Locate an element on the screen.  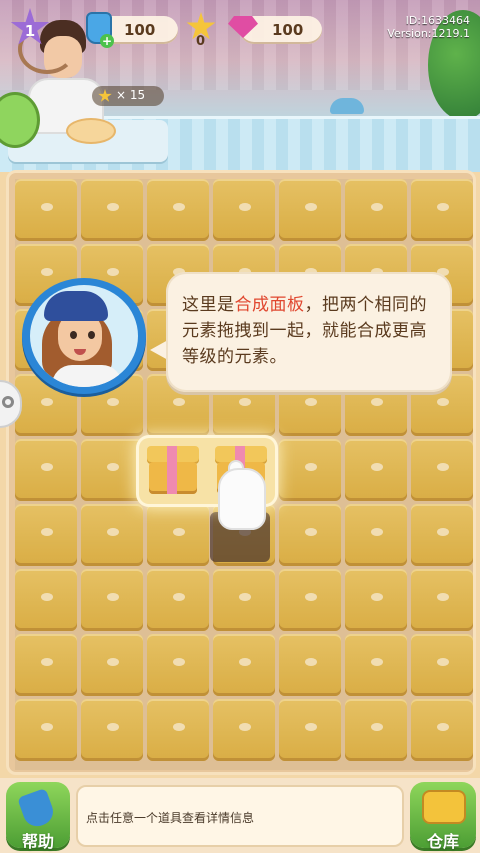
gem-value: 100 is located at coordinates (288, 30).